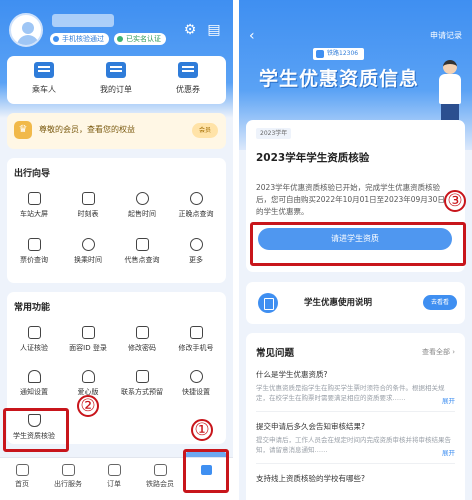  Describe the element at coordinates (142, 339) in the screenshot. I see `change-password-button: 修改密码` at that location.